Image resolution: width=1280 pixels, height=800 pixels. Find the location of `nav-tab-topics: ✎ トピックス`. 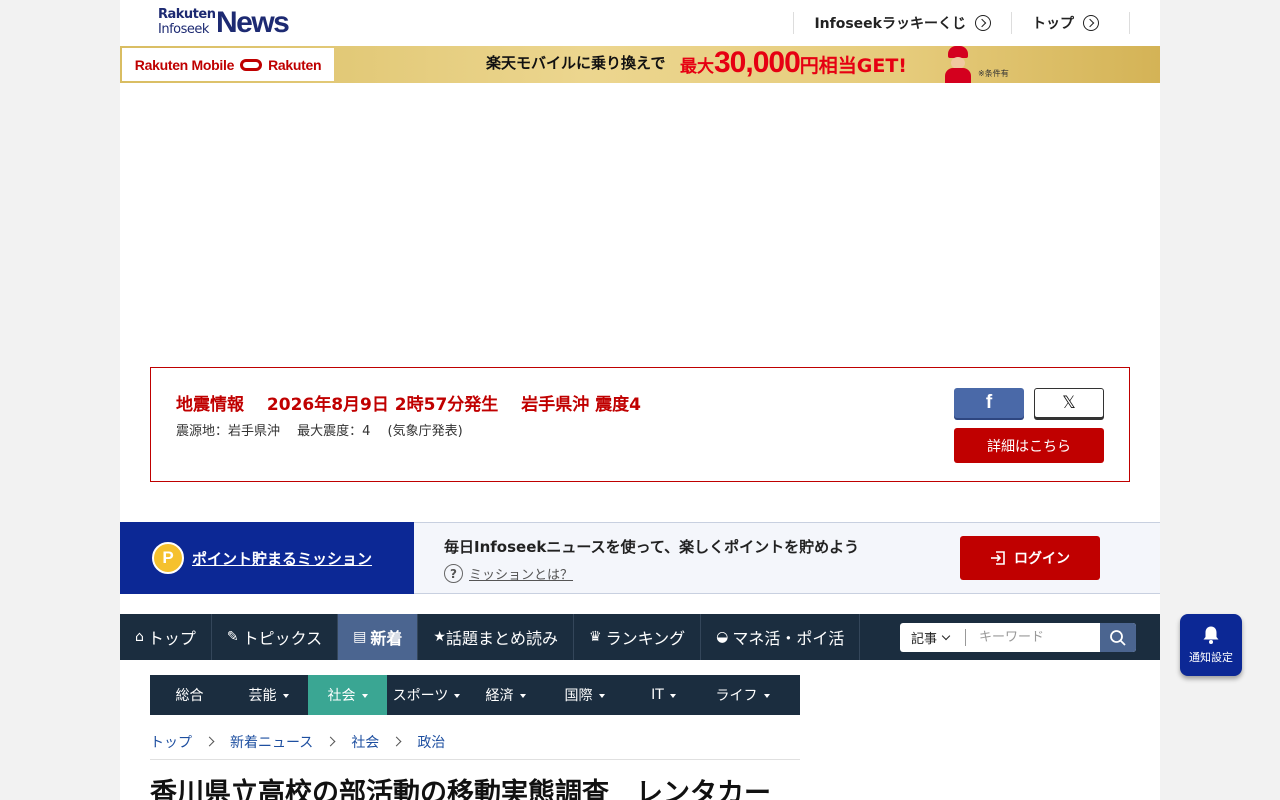

nav-tab-topics: ✎ トピックス is located at coordinates (275, 637).